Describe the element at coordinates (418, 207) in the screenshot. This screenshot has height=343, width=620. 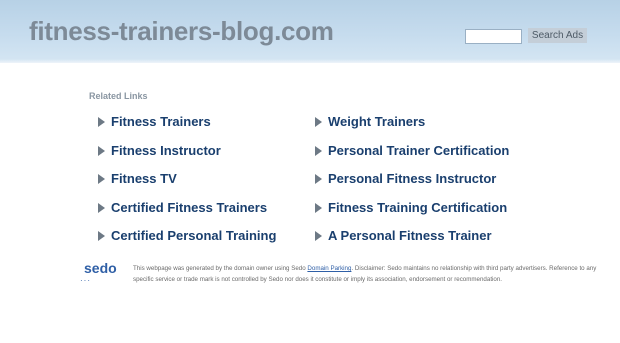
I see `related-link-label: Fitness Training Certification` at that location.